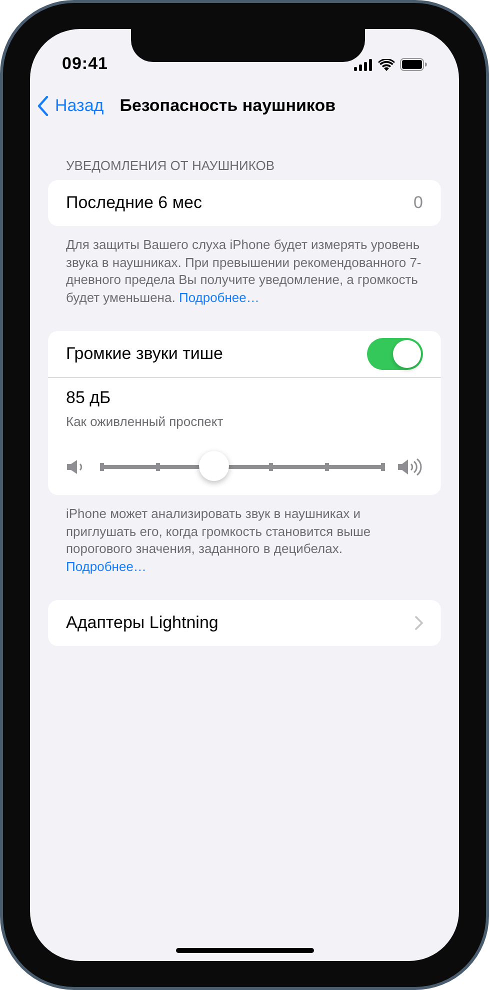 This screenshot has width=489, height=990. Describe the element at coordinates (413, 64) in the screenshot. I see `battery-icon` at that location.